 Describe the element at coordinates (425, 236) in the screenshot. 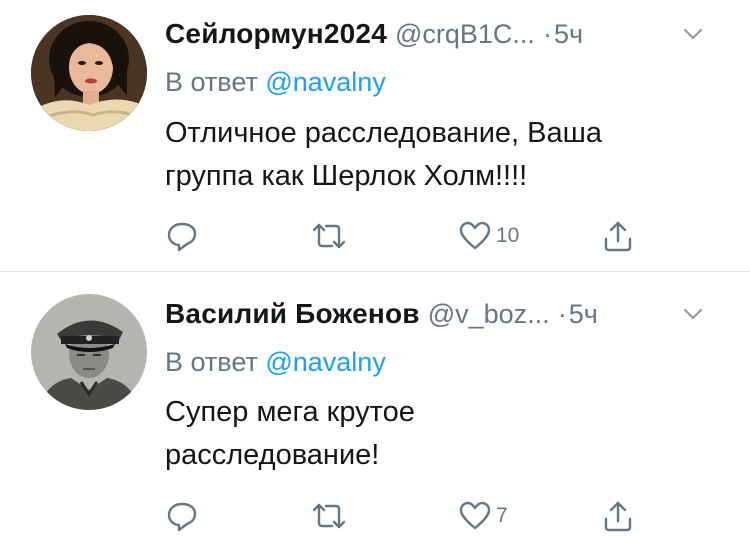

I see `action-bar: 10` at that location.